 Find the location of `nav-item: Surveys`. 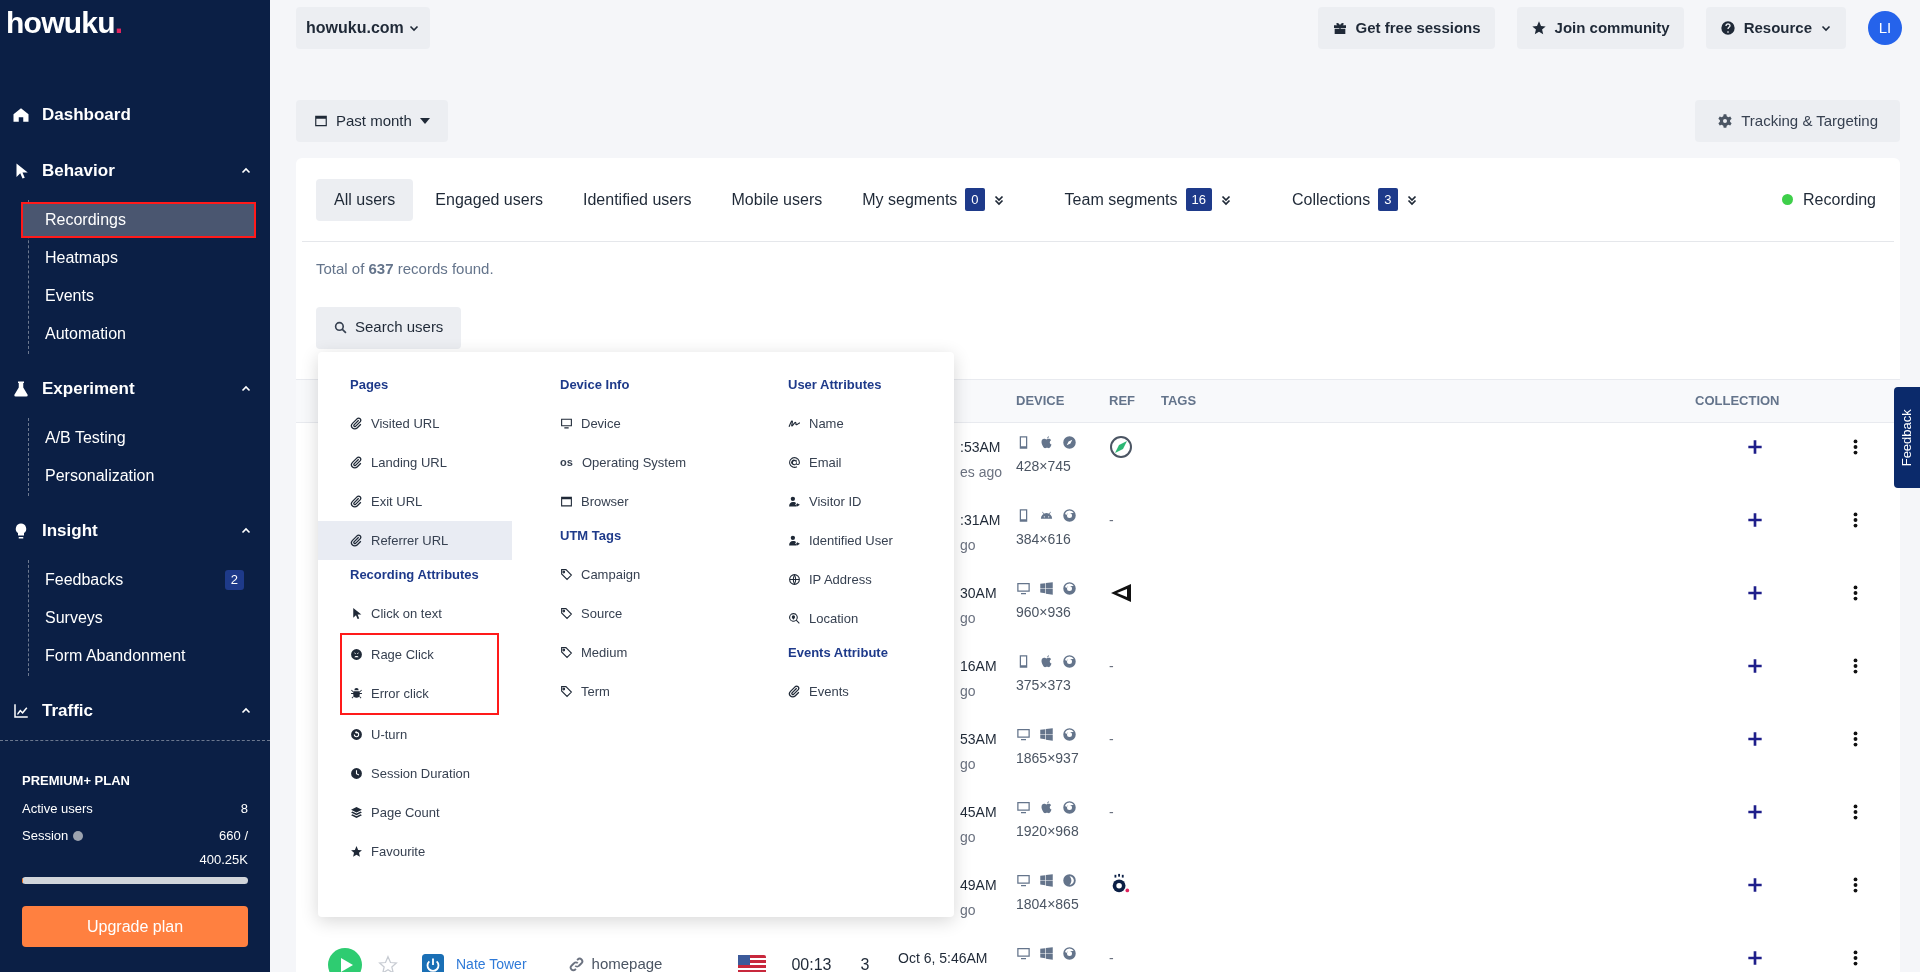

nav-item: Surveys is located at coordinates (138, 618).